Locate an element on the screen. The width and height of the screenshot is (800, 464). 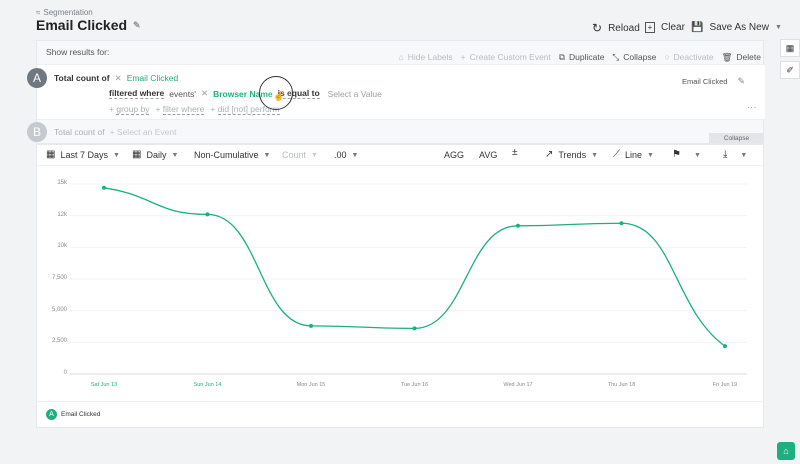
select-event-label: Select an Event is located at coordinates (146, 132).